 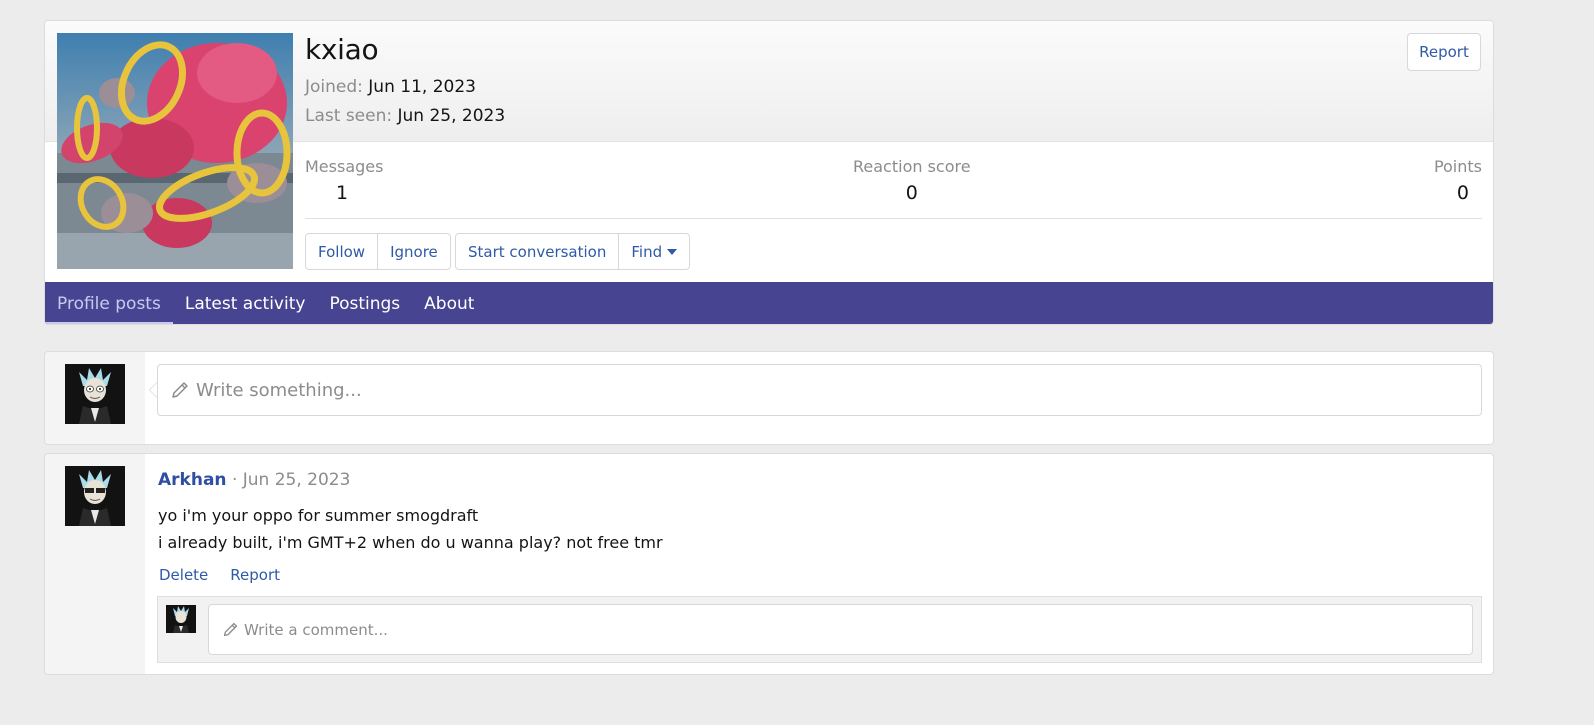 I want to click on profile-username: kxiao, so click(x=342, y=49).